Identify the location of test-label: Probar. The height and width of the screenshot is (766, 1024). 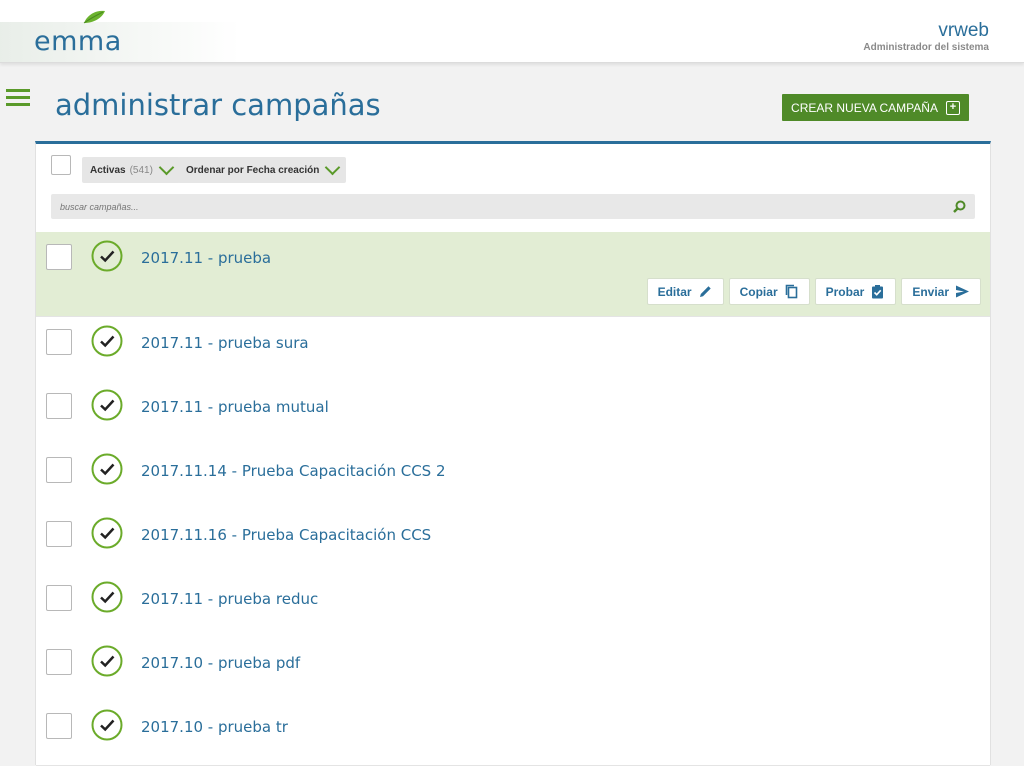
(845, 291).